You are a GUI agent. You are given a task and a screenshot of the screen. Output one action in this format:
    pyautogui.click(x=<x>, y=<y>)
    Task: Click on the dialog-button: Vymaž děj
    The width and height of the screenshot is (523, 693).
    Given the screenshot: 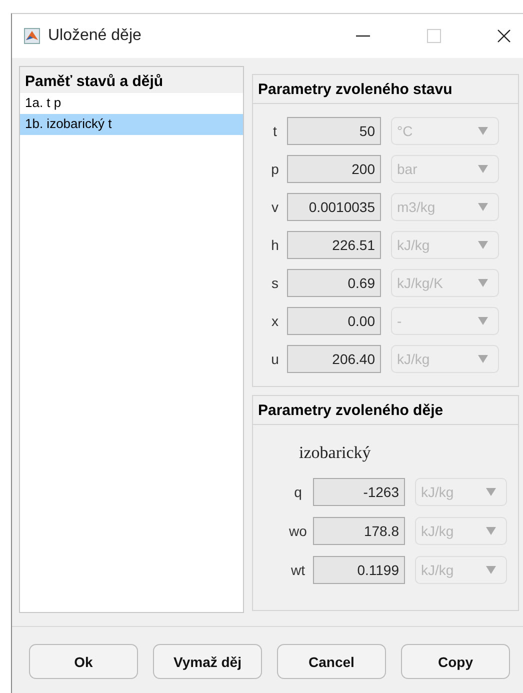 What is the action you would take?
    pyautogui.click(x=207, y=661)
    